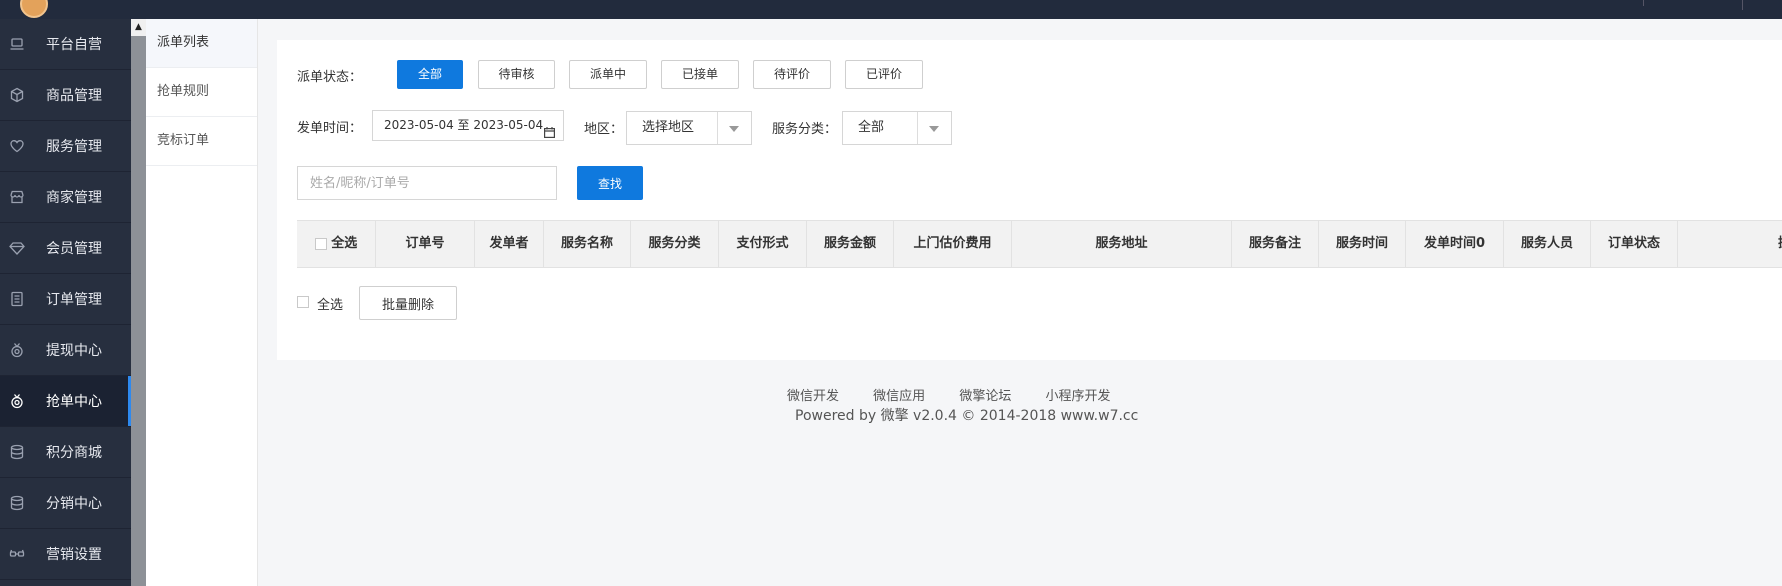 The image size is (1782, 586). I want to click on status-filter-pending-rating: 待评价, so click(792, 74).